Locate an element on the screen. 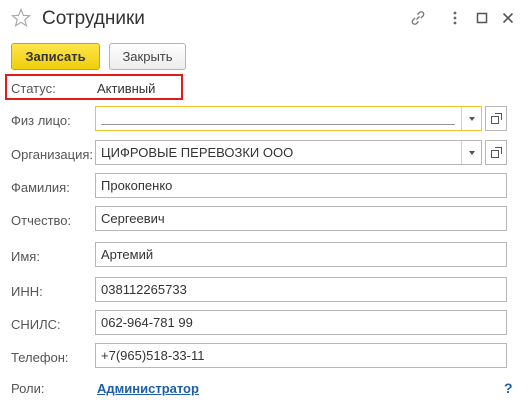 The height and width of the screenshot is (408, 530). phone-value: +7(965)518-33-11 is located at coordinates (153, 355).